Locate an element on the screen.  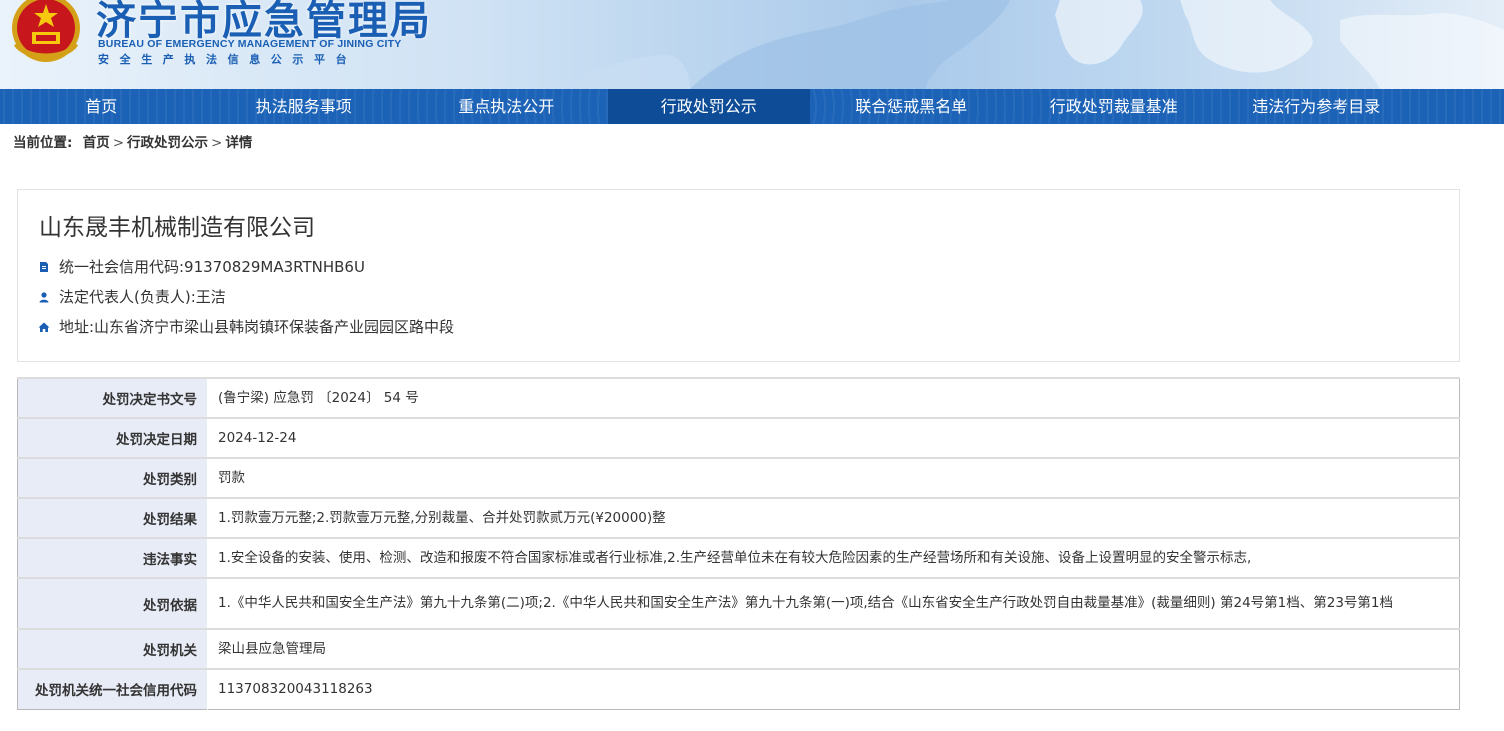
address-row: 地址:山东省济宁市梁山县韩岗镇环保装备产业园园区路中段 is located at coordinates (246, 326).